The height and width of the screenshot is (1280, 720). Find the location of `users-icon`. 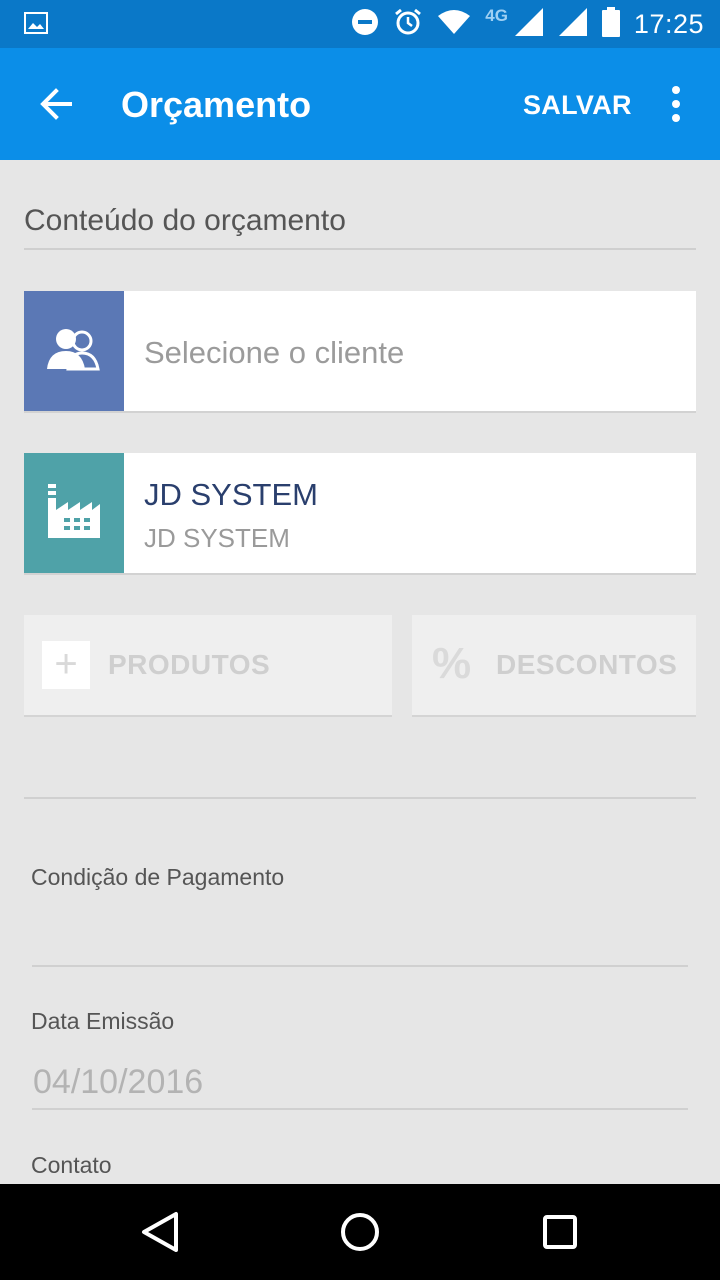

users-icon is located at coordinates (74, 351).